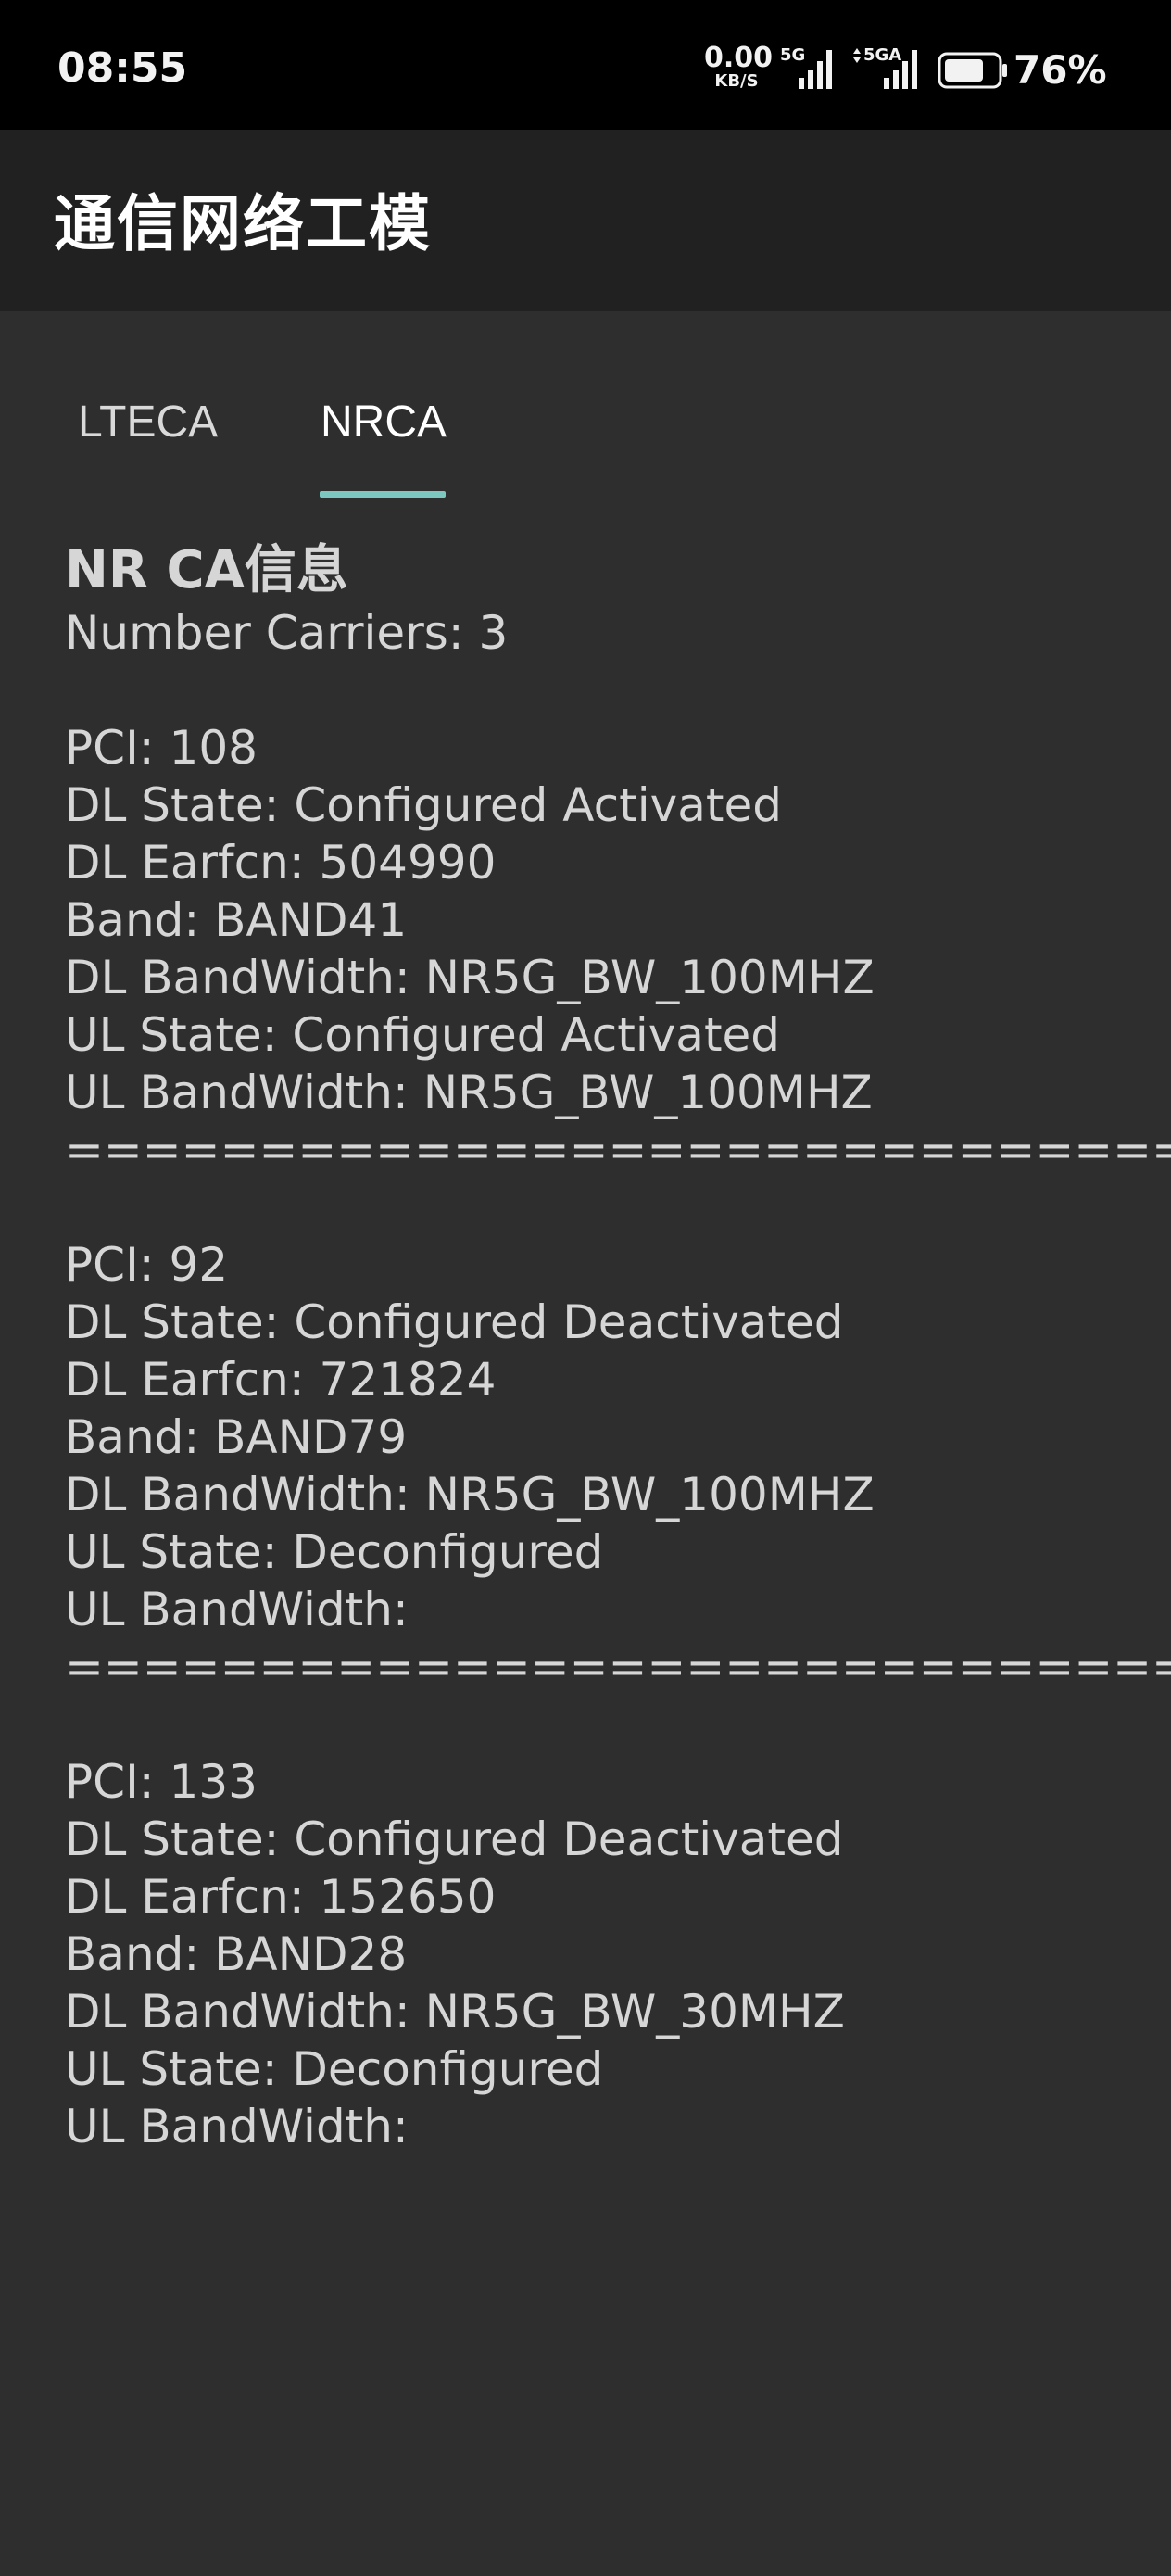  What do you see at coordinates (737, 81) in the screenshot?
I see `network-speed-unit: KB/S` at bounding box center [737, 81].